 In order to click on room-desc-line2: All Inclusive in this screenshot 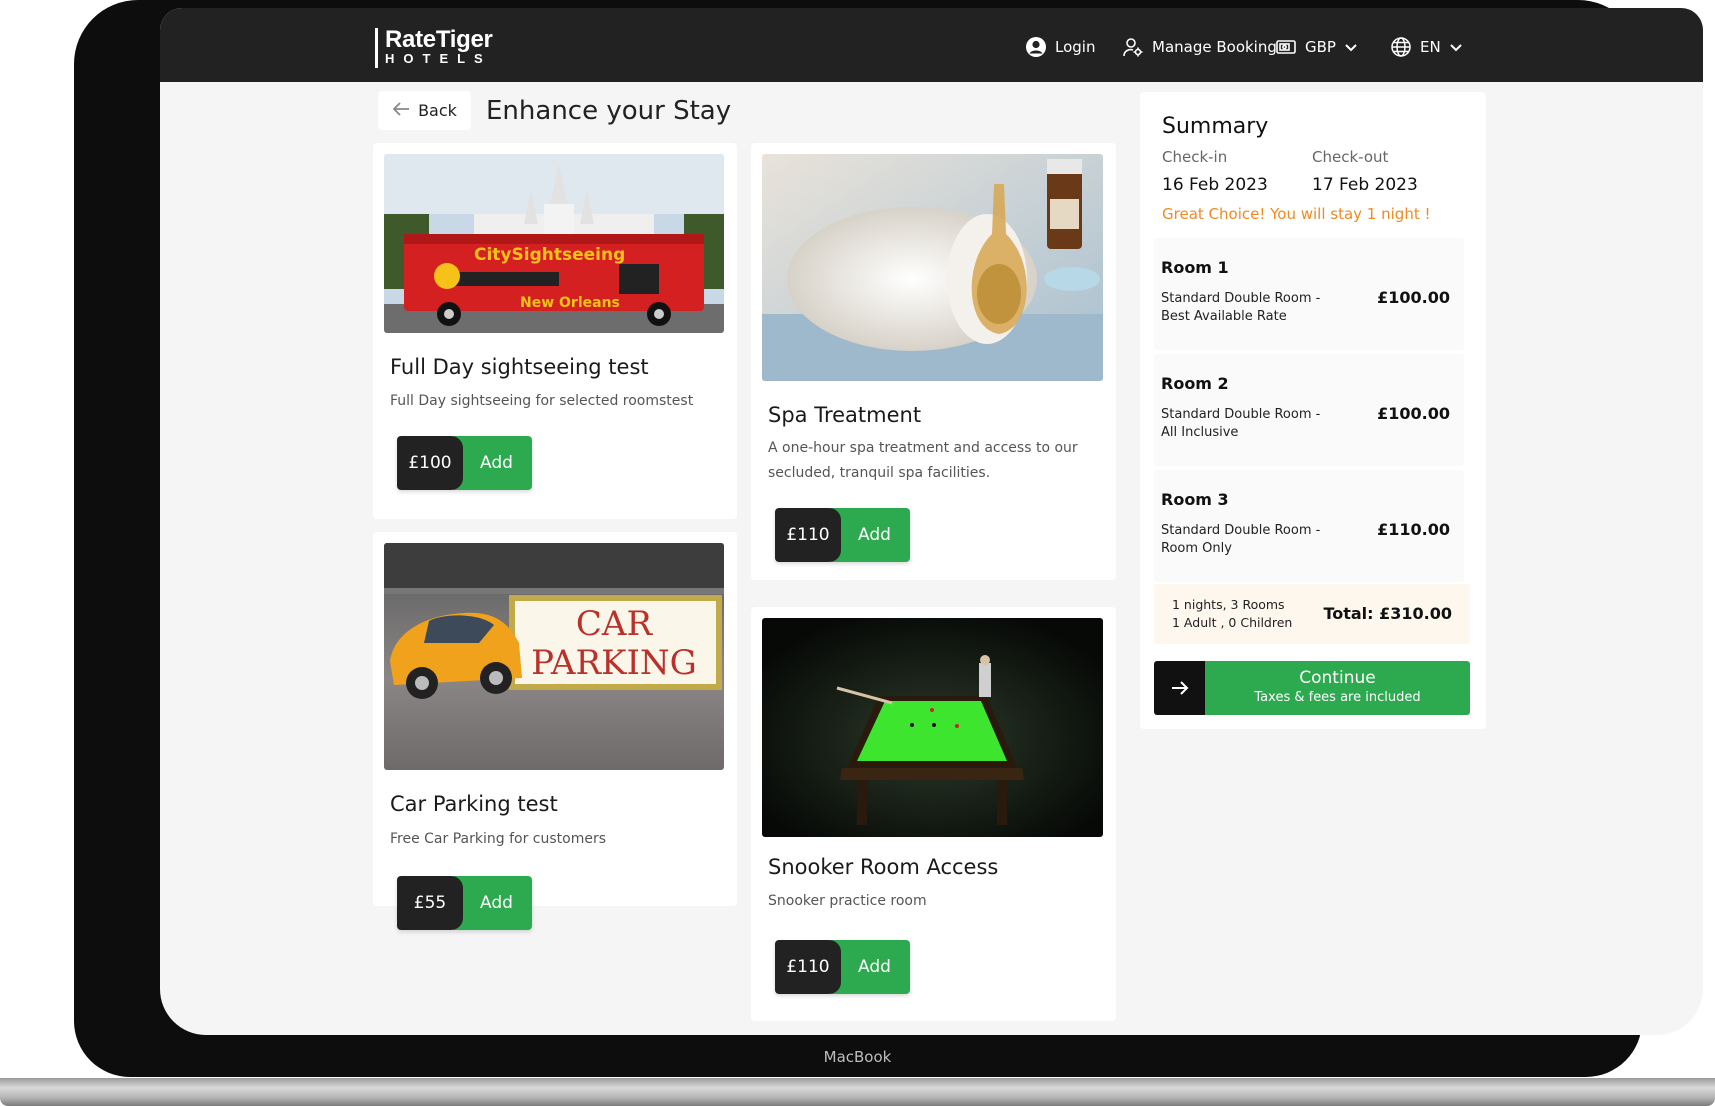, I will do `click(1200, 432)`.